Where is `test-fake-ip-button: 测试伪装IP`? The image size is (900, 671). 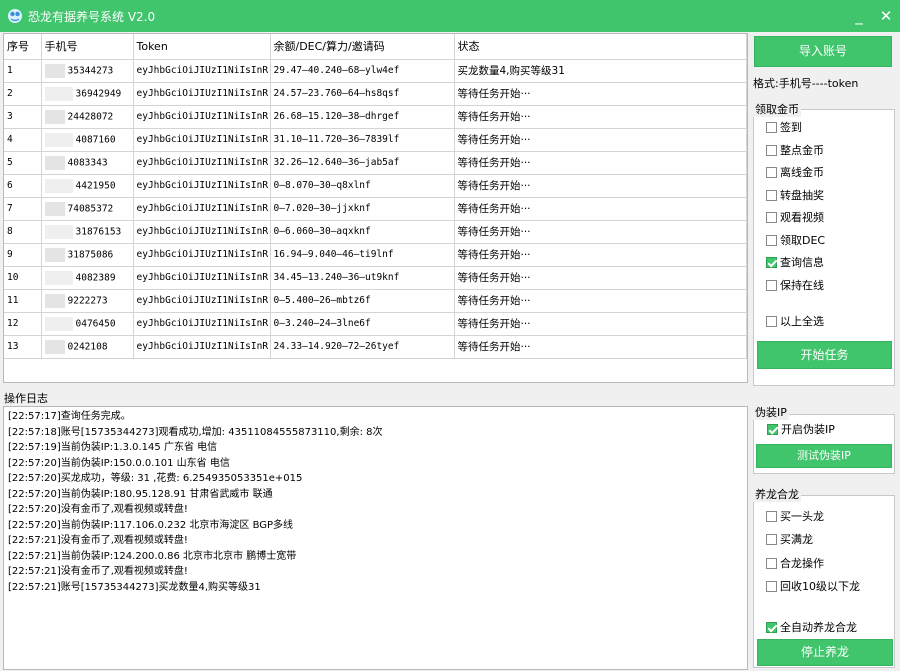 test-fake-ip-button: 测试伪装IP is located at coordinates (824, 456).